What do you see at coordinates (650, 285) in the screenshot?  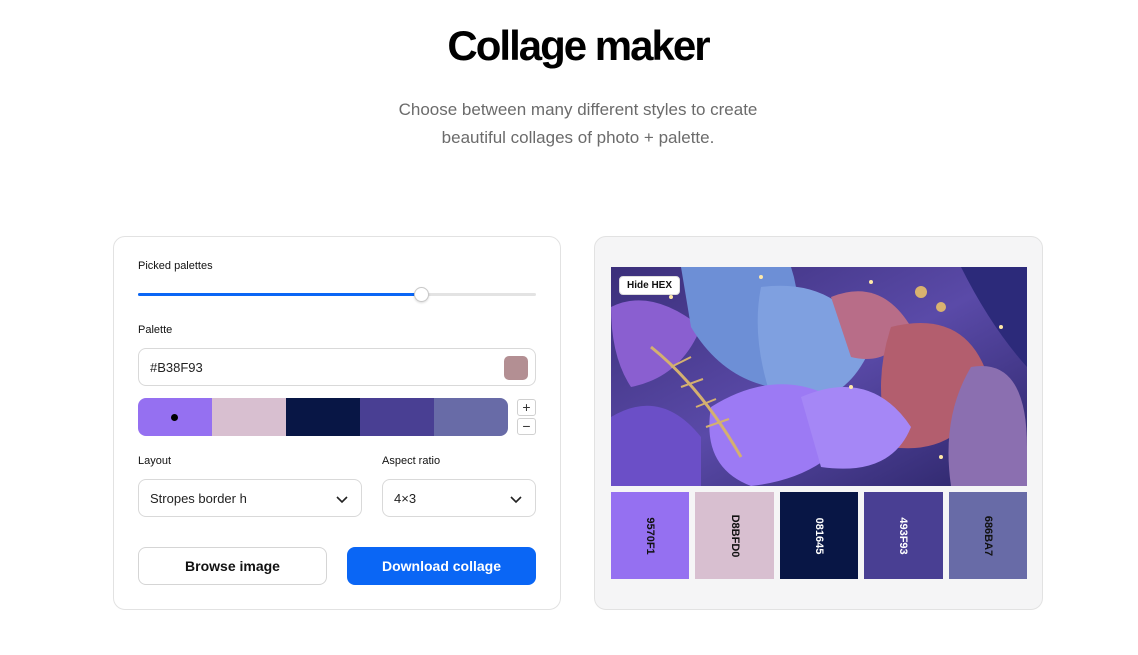 I see `hide-hex-button: Hide HEX` at bounding box center [650, 285].